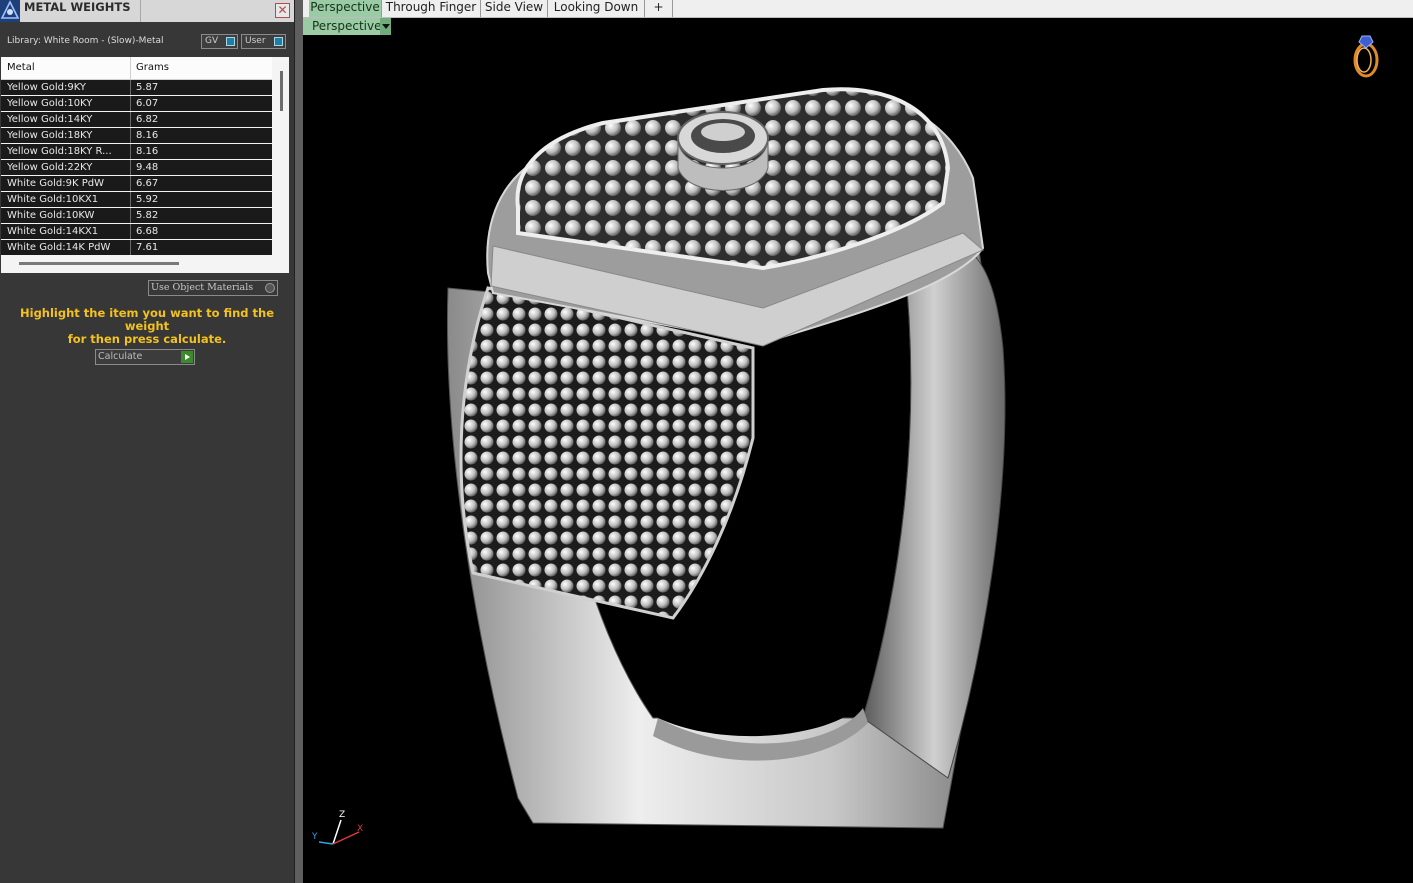 This screenshot has height=883, width=1413. I want to click on metal-cell: Yellow Gold:10KY, so click(50, 103).